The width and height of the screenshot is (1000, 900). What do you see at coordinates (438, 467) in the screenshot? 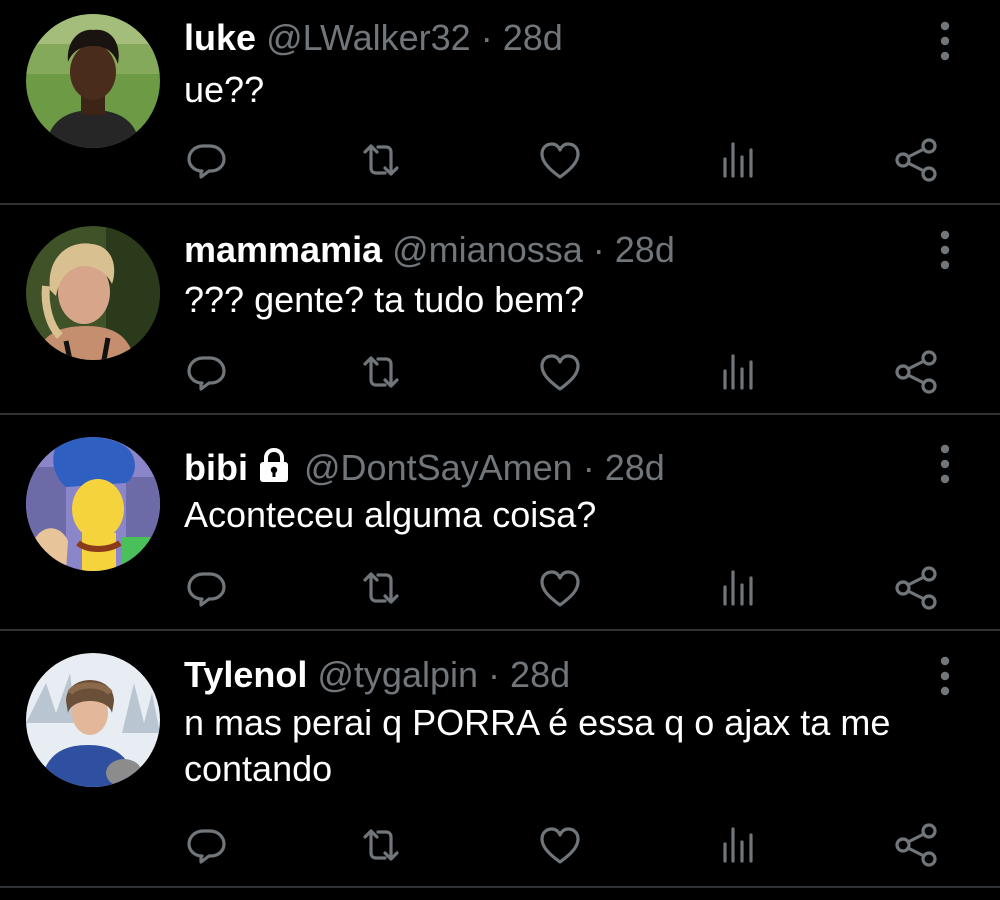
I see `user-handle: @DontSayAmen` at bounding box center [438, 467].